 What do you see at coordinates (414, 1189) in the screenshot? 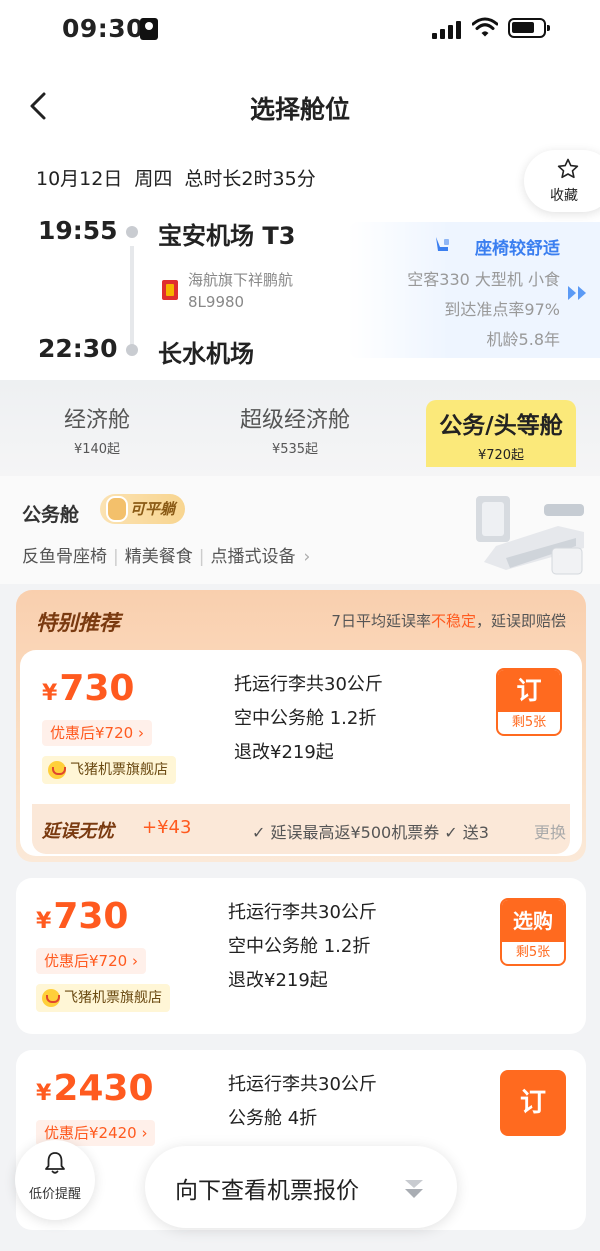
I see `chevron-down-icon` at bounding box center [414, 1189].